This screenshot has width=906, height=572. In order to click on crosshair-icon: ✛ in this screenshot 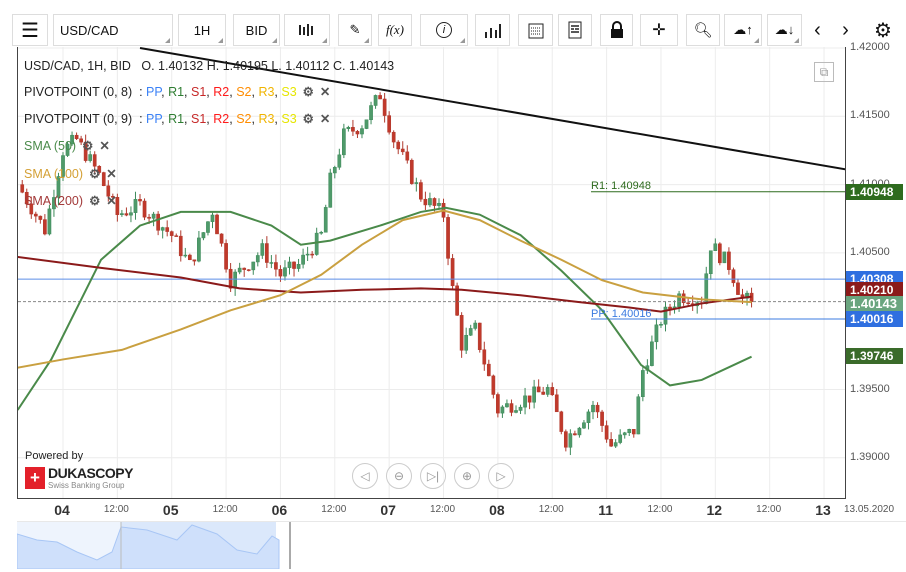, I will do `click(659, 30)`.